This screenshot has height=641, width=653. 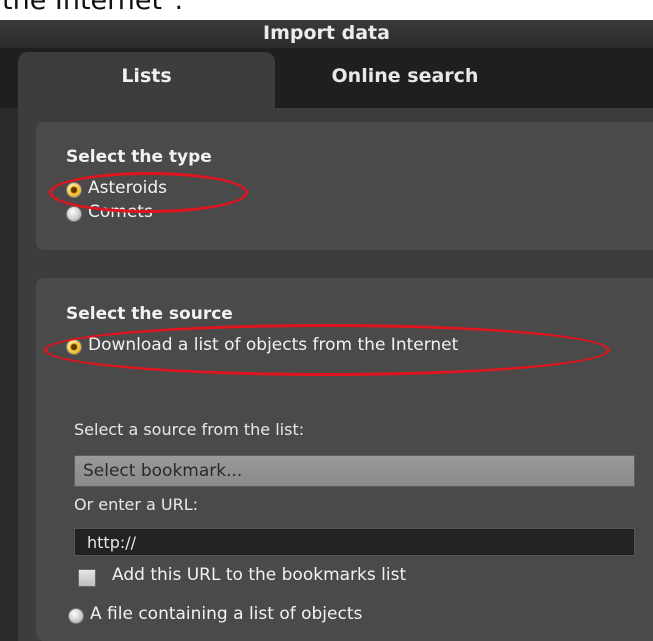 I want to click on comets-radio-button, so click(x=74, y=214).